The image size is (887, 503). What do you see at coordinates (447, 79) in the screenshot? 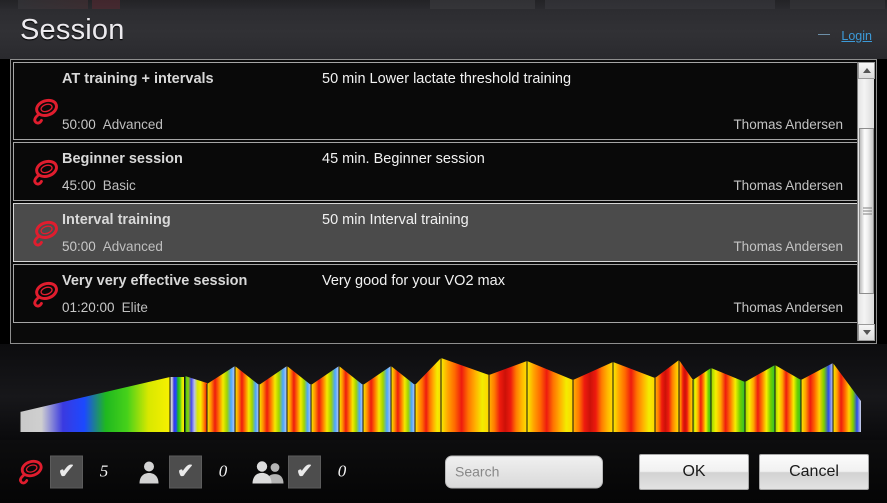
I see `session-description: 50 min Lower lactate threshold training` at bounding box center [447, 79].